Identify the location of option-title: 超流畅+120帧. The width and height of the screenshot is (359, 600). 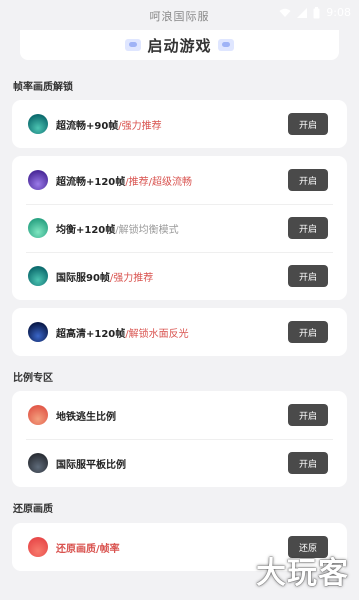
(91, 182).